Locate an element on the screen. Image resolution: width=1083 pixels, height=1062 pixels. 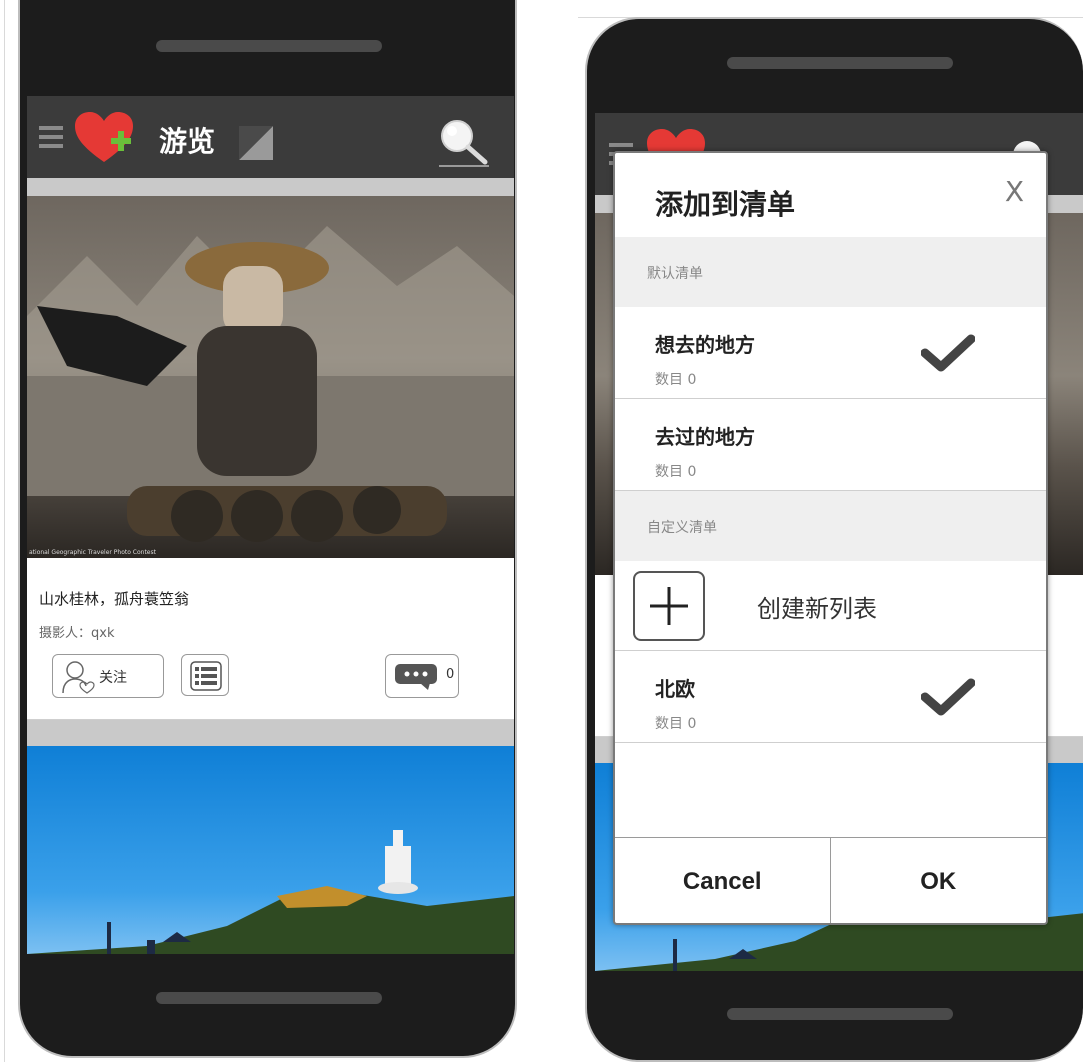
close-icon: X is located at coordinates (1014, 191).